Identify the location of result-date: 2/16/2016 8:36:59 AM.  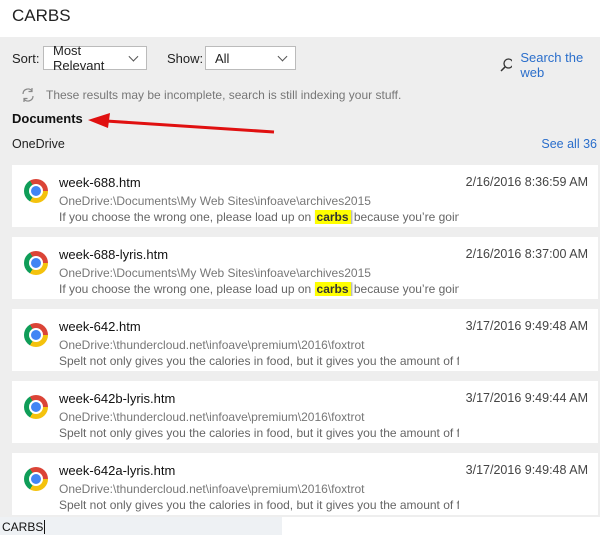
(526, 182).